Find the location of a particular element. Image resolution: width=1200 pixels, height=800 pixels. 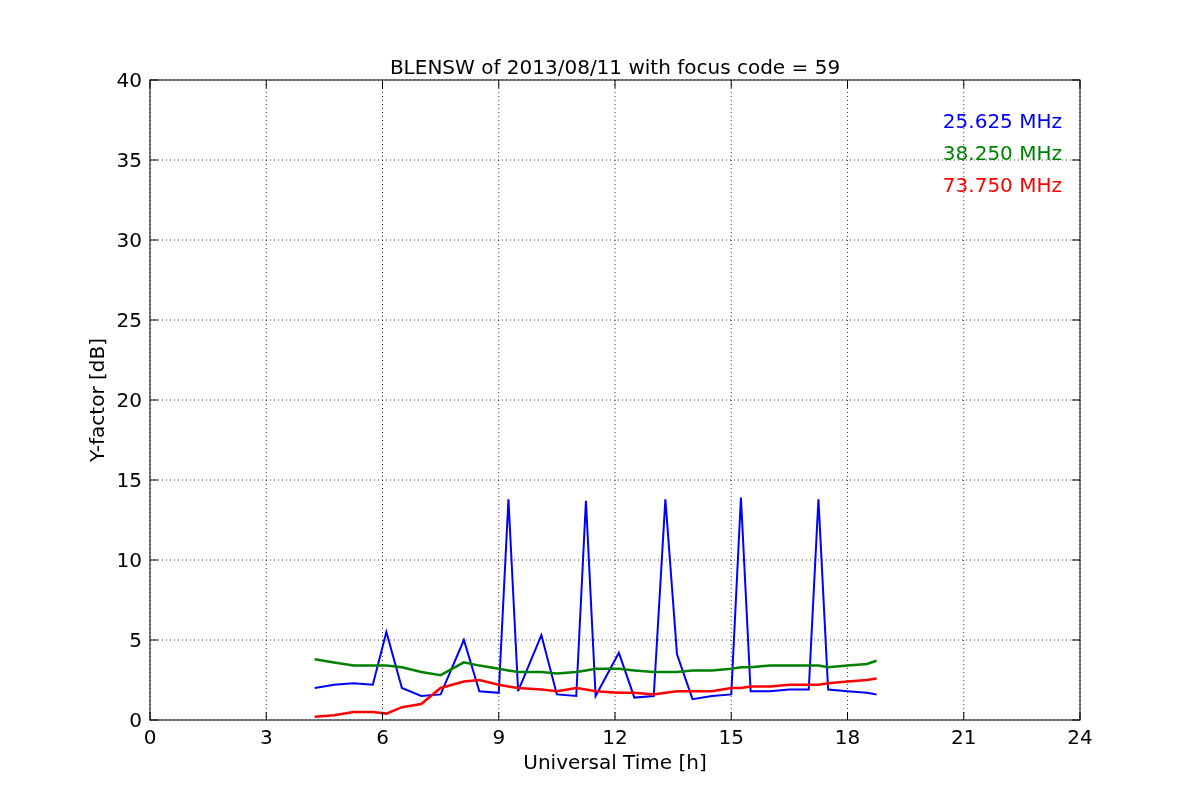

axis-tick-label: 3 is located at coordinates (266, 737).